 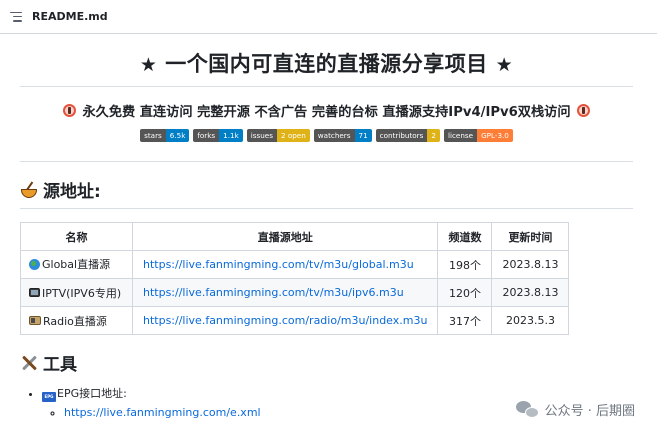 I want to click on title-text: 一个国内可直连的直播源分享项目, so click(x=326, y=64).